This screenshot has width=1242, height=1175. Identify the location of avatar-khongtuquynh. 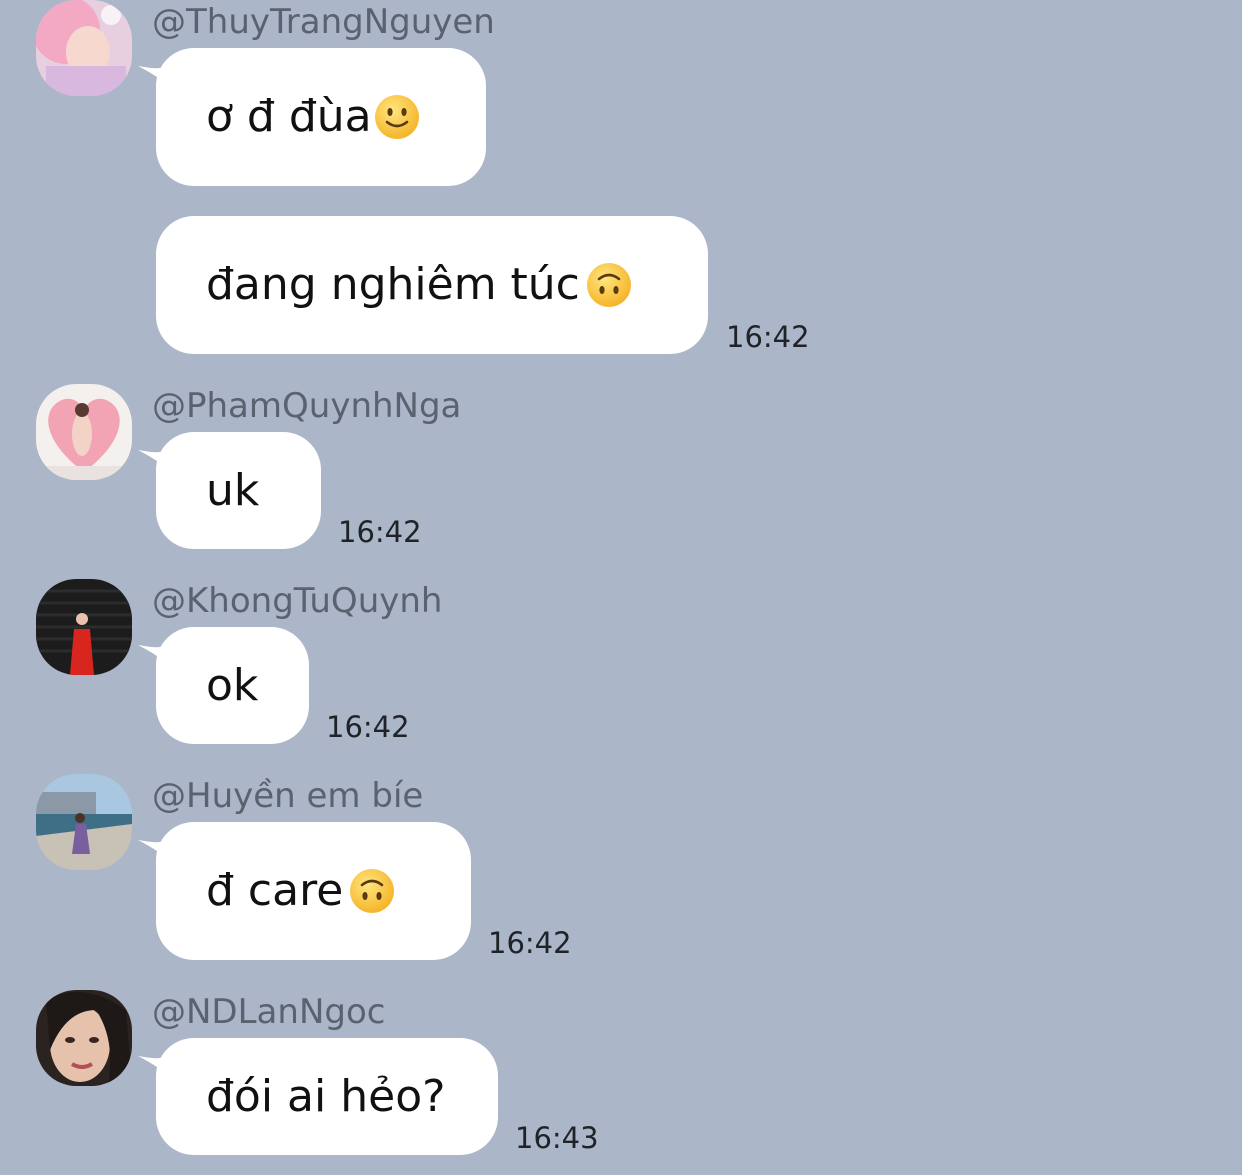
(84, 627).